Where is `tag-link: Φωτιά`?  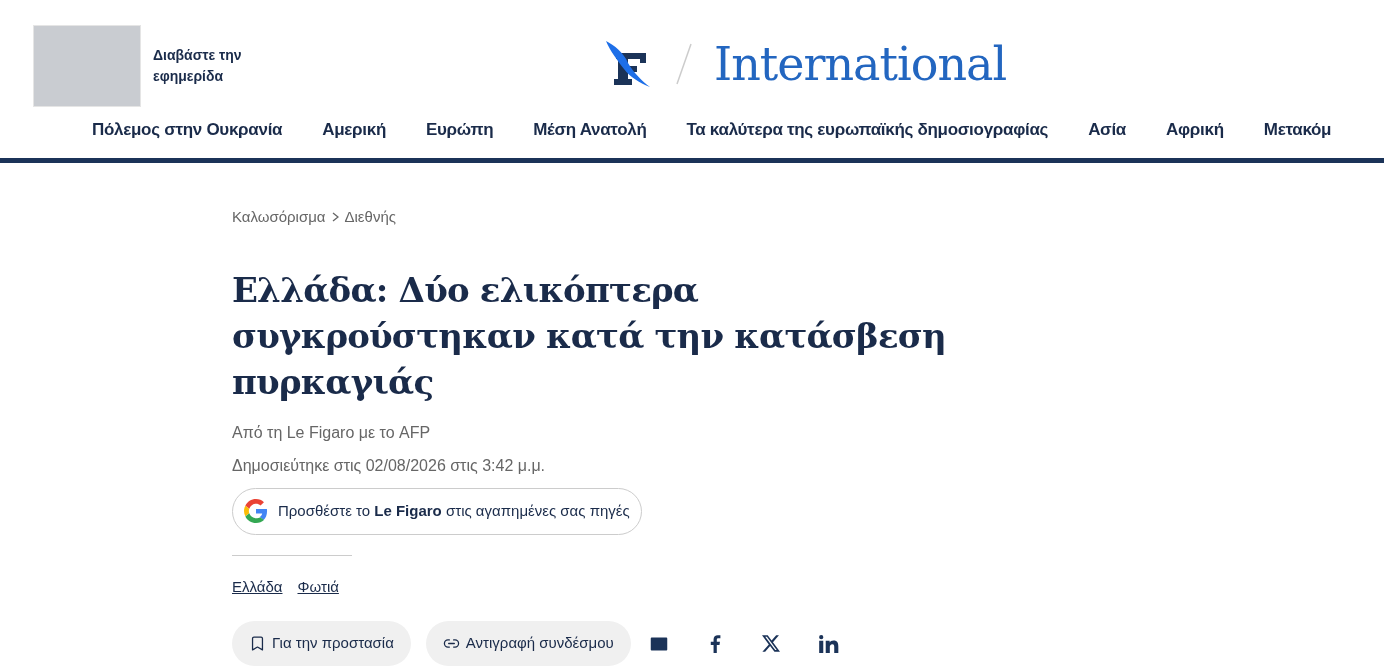 tag-link: Φωτιά is located at coordinates (318, 586).